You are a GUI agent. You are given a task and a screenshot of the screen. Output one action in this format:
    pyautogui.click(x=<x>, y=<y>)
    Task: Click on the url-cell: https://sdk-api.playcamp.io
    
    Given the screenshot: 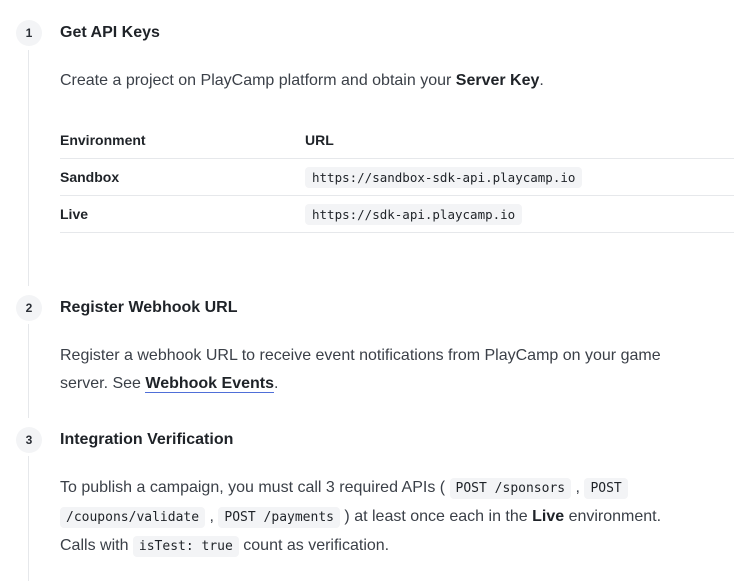 What is the action you would take?
    pyautogui.click(x=519, y=214)
    